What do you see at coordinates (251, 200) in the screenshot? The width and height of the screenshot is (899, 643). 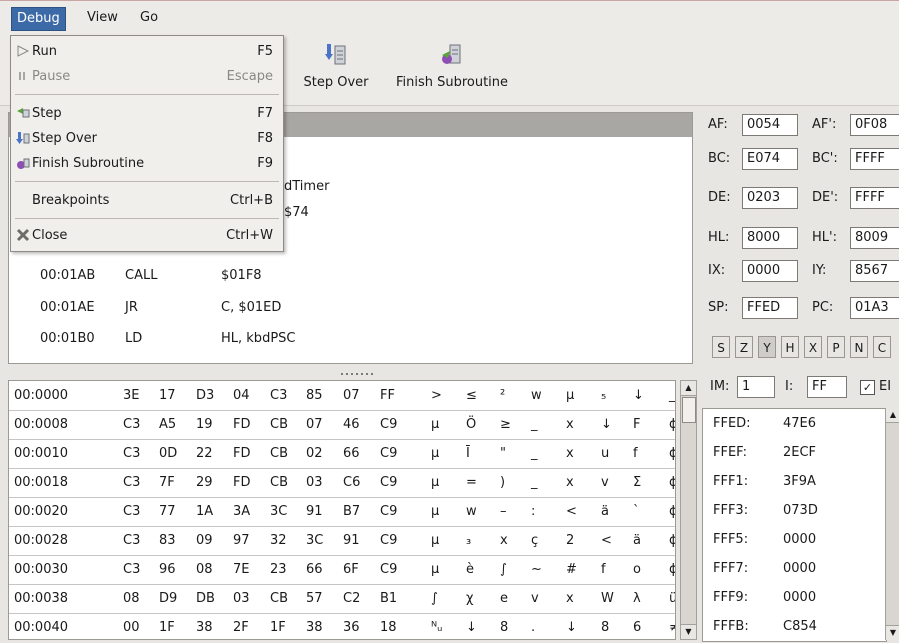 I see `breakpoints-accel: Ctrl+B` at bounding box center [251, 200].